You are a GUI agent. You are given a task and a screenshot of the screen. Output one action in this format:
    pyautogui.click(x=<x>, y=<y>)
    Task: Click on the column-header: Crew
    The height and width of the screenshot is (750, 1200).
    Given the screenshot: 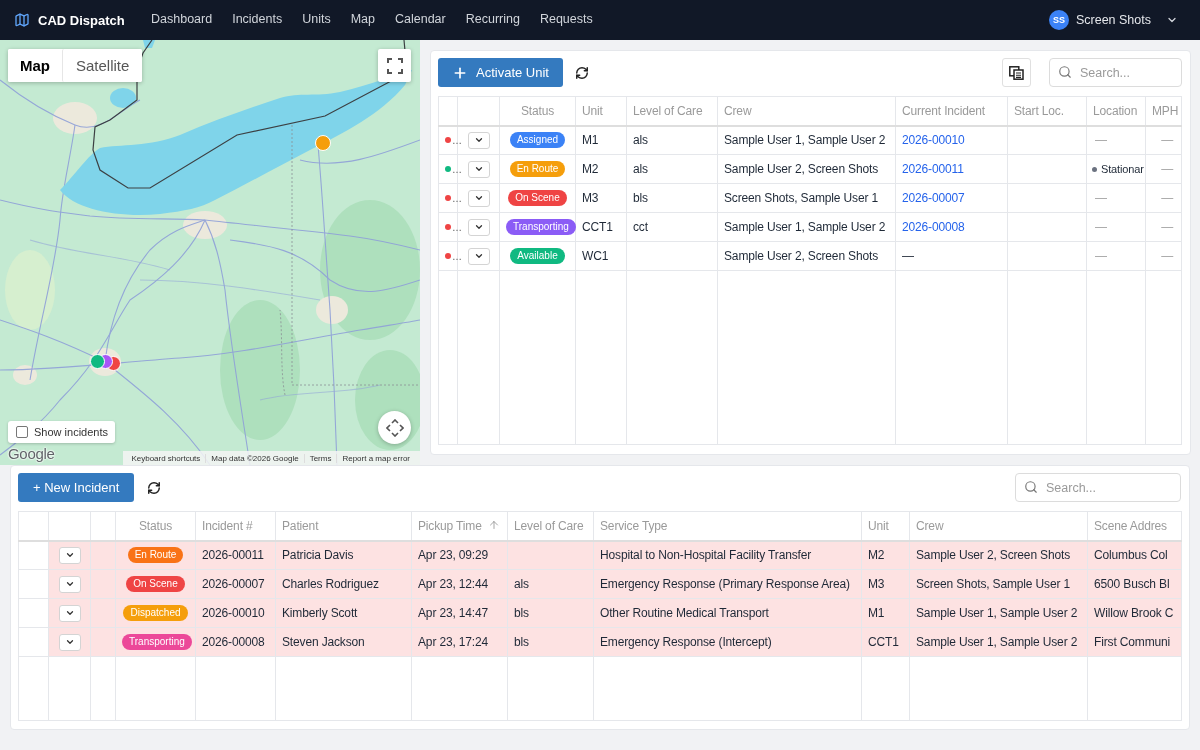 What is the action you would take?
    pyautogui.click(x=738, y=110)
    